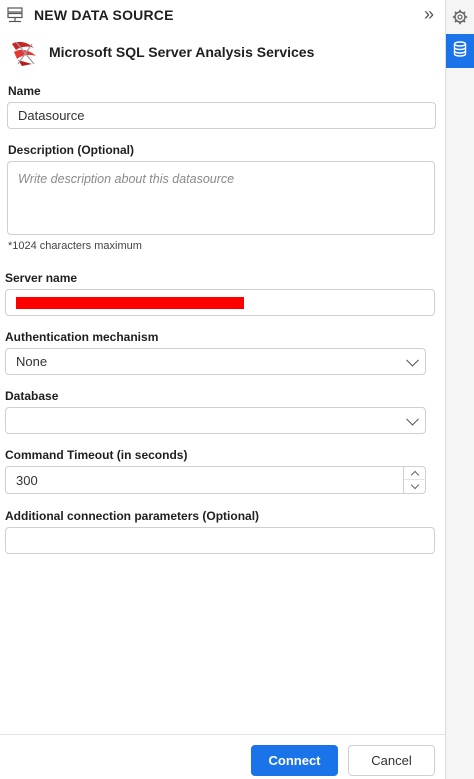 This screenshot has width=474, height=779. Describe the element at coordinates (294, 760) in the screenshot. I see `connect-button: Connect` at that location.